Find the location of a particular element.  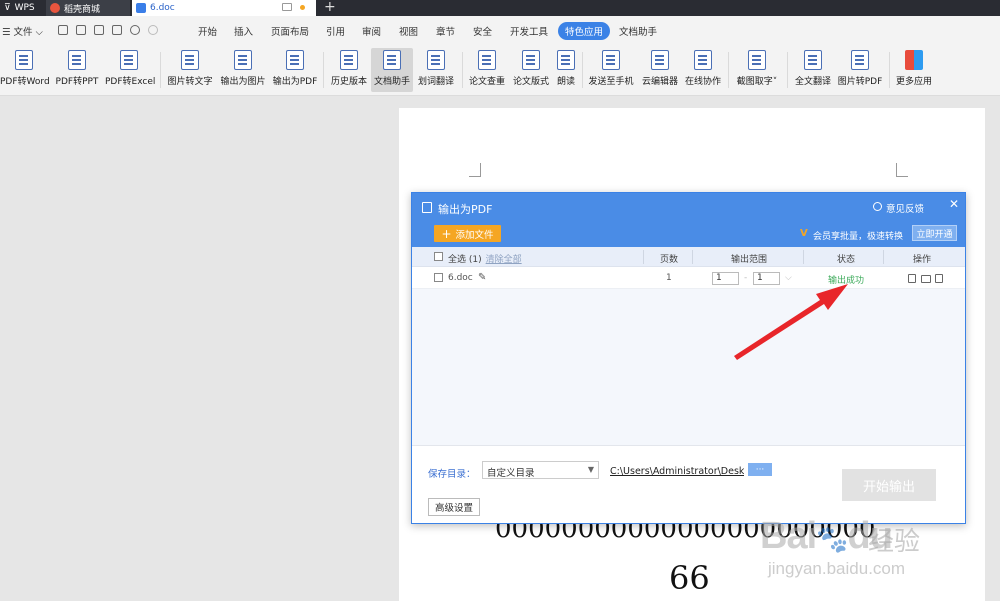

pdf-to-word-button: PDF转Word is located at coordinates (25, 70).